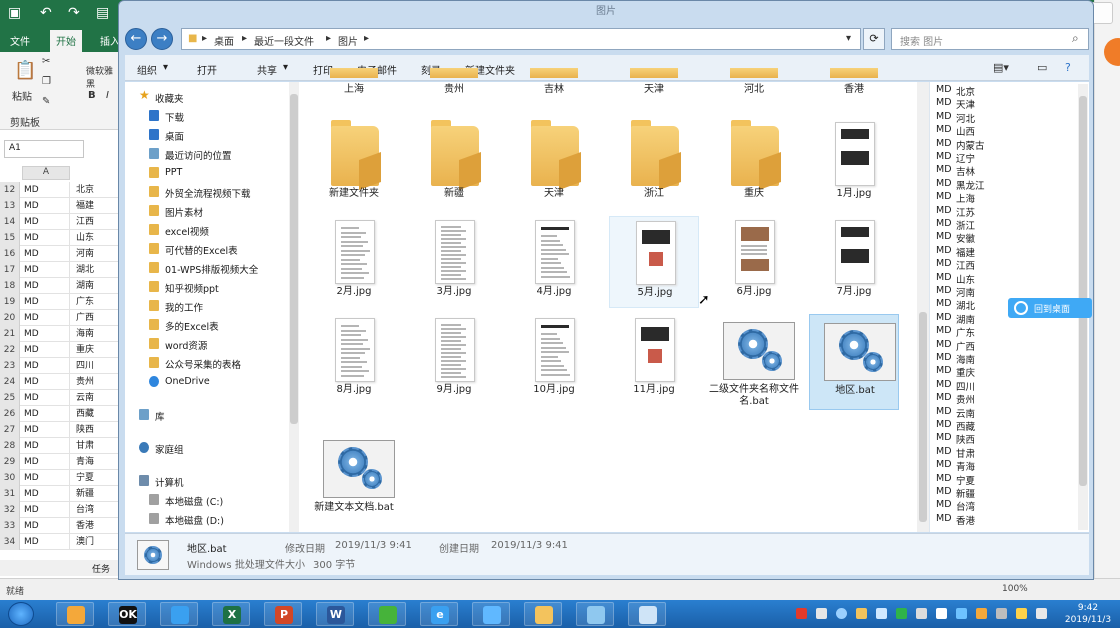 This screenshot has height=628, width=1120. I want to click on tab-home: 开始, so click(66, 41).